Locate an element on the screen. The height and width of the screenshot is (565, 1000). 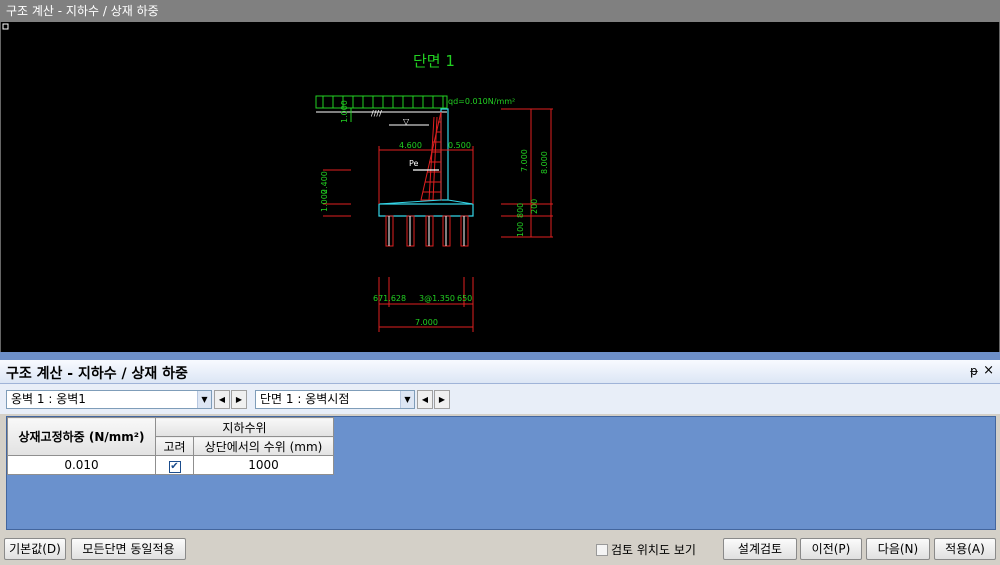
dim-left-2: 2.400 is located at coordinates (324, 182).